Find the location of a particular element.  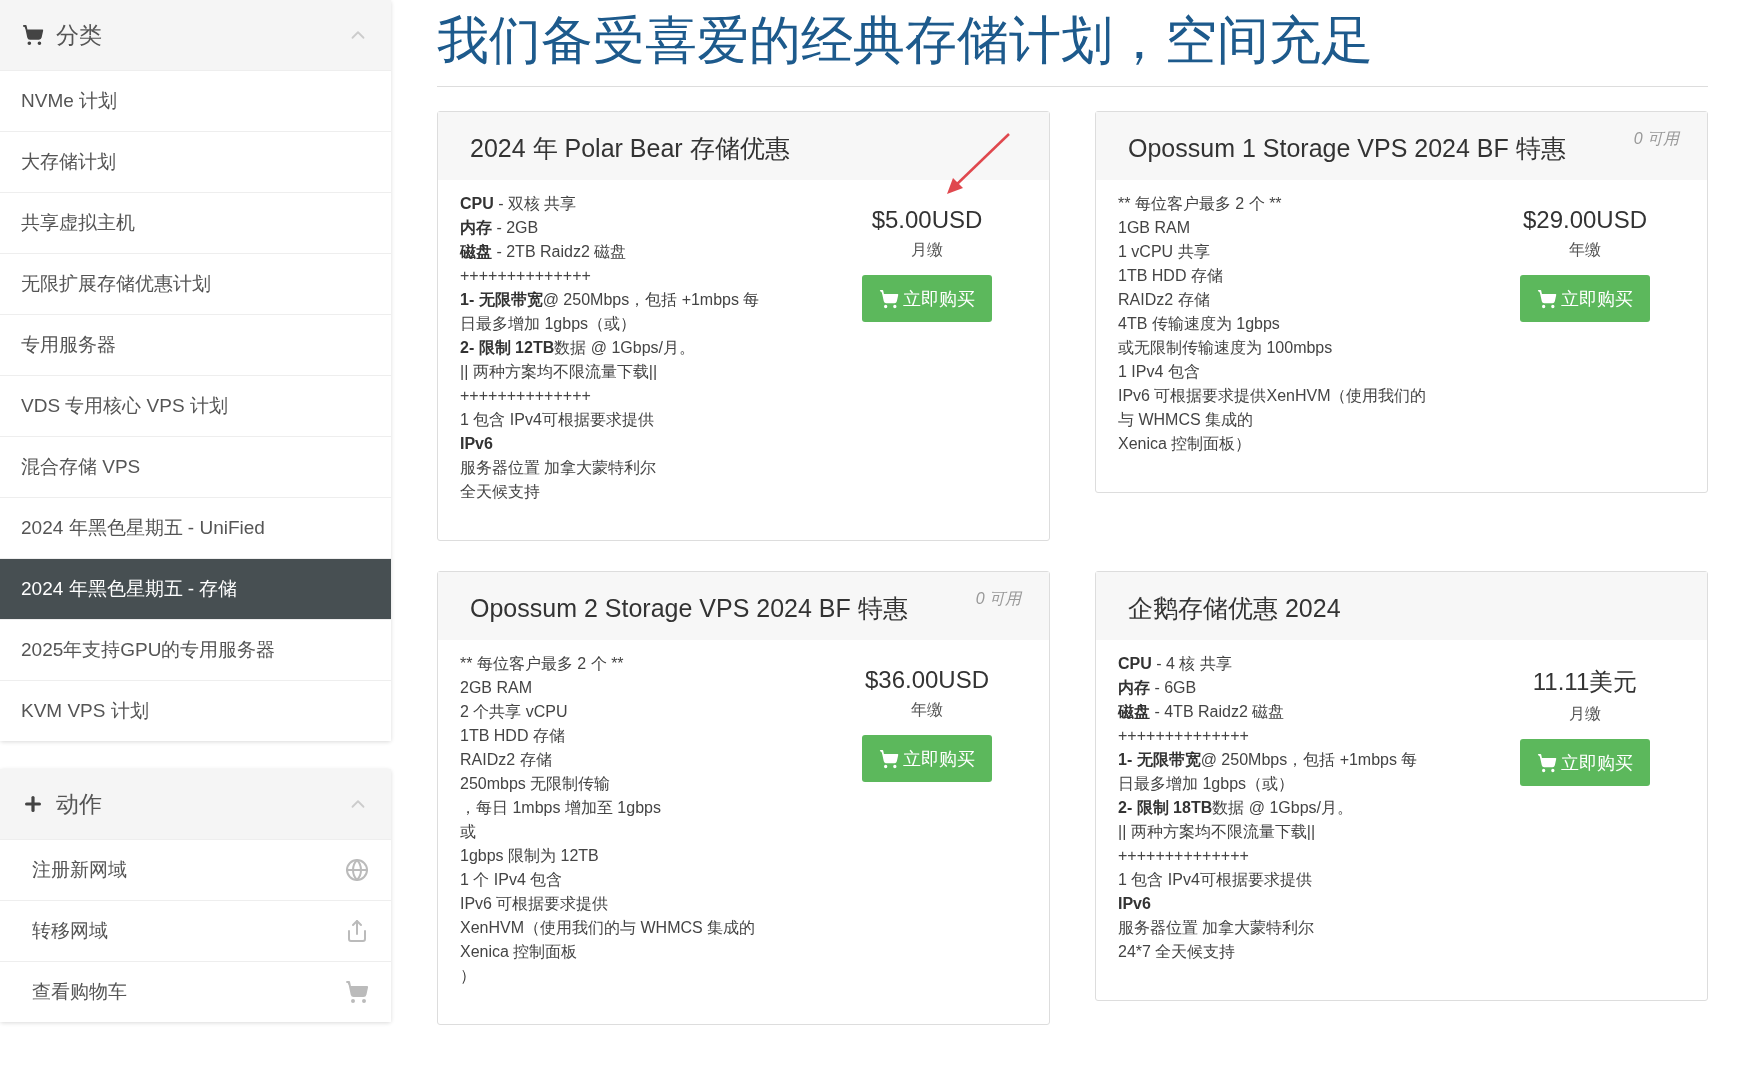

description-line: 1 IPv4 包含 is located at coordinates (1159, 372).